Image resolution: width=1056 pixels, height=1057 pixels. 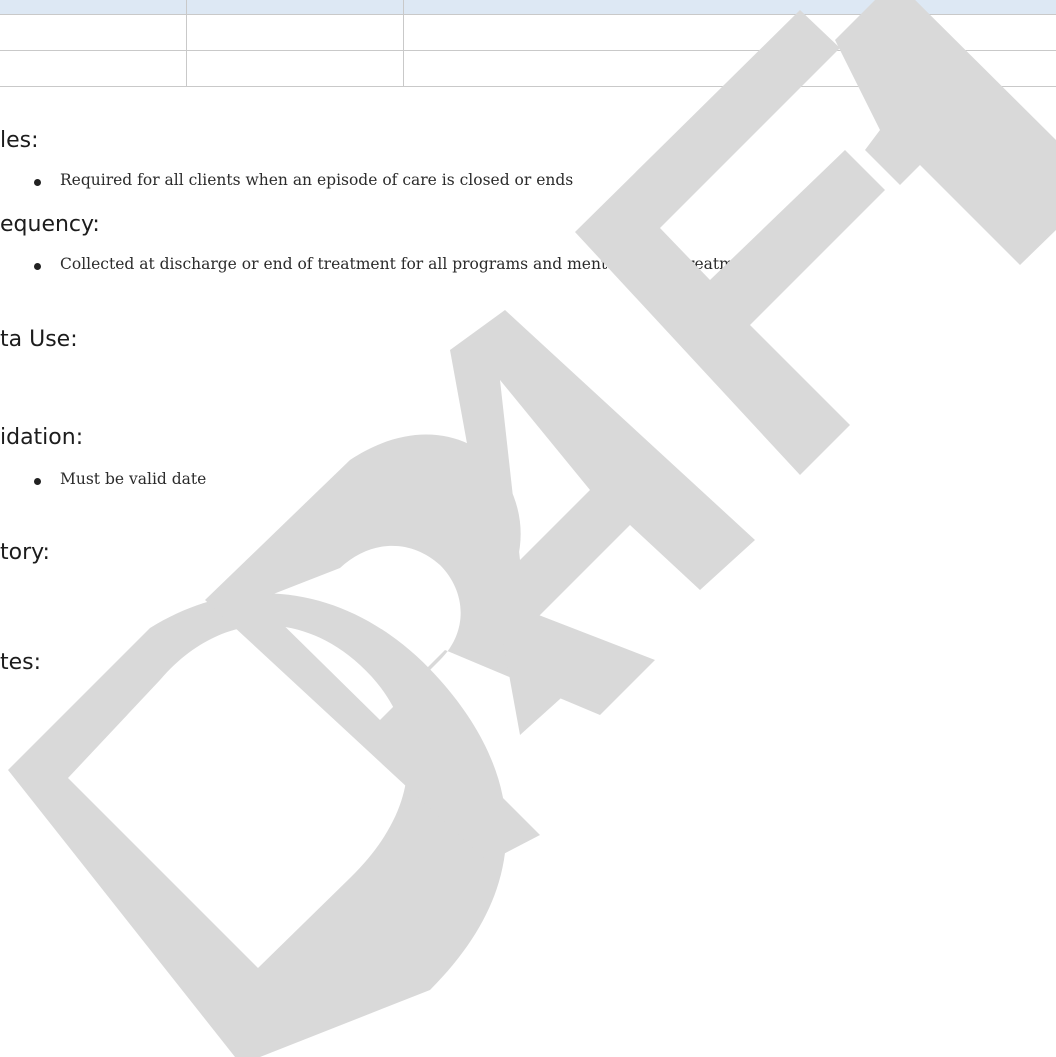 What do you see at coordinates (25, 552) in the screenshot?
I see `section-heading-history: tory:` at bounding box center [25, 552].